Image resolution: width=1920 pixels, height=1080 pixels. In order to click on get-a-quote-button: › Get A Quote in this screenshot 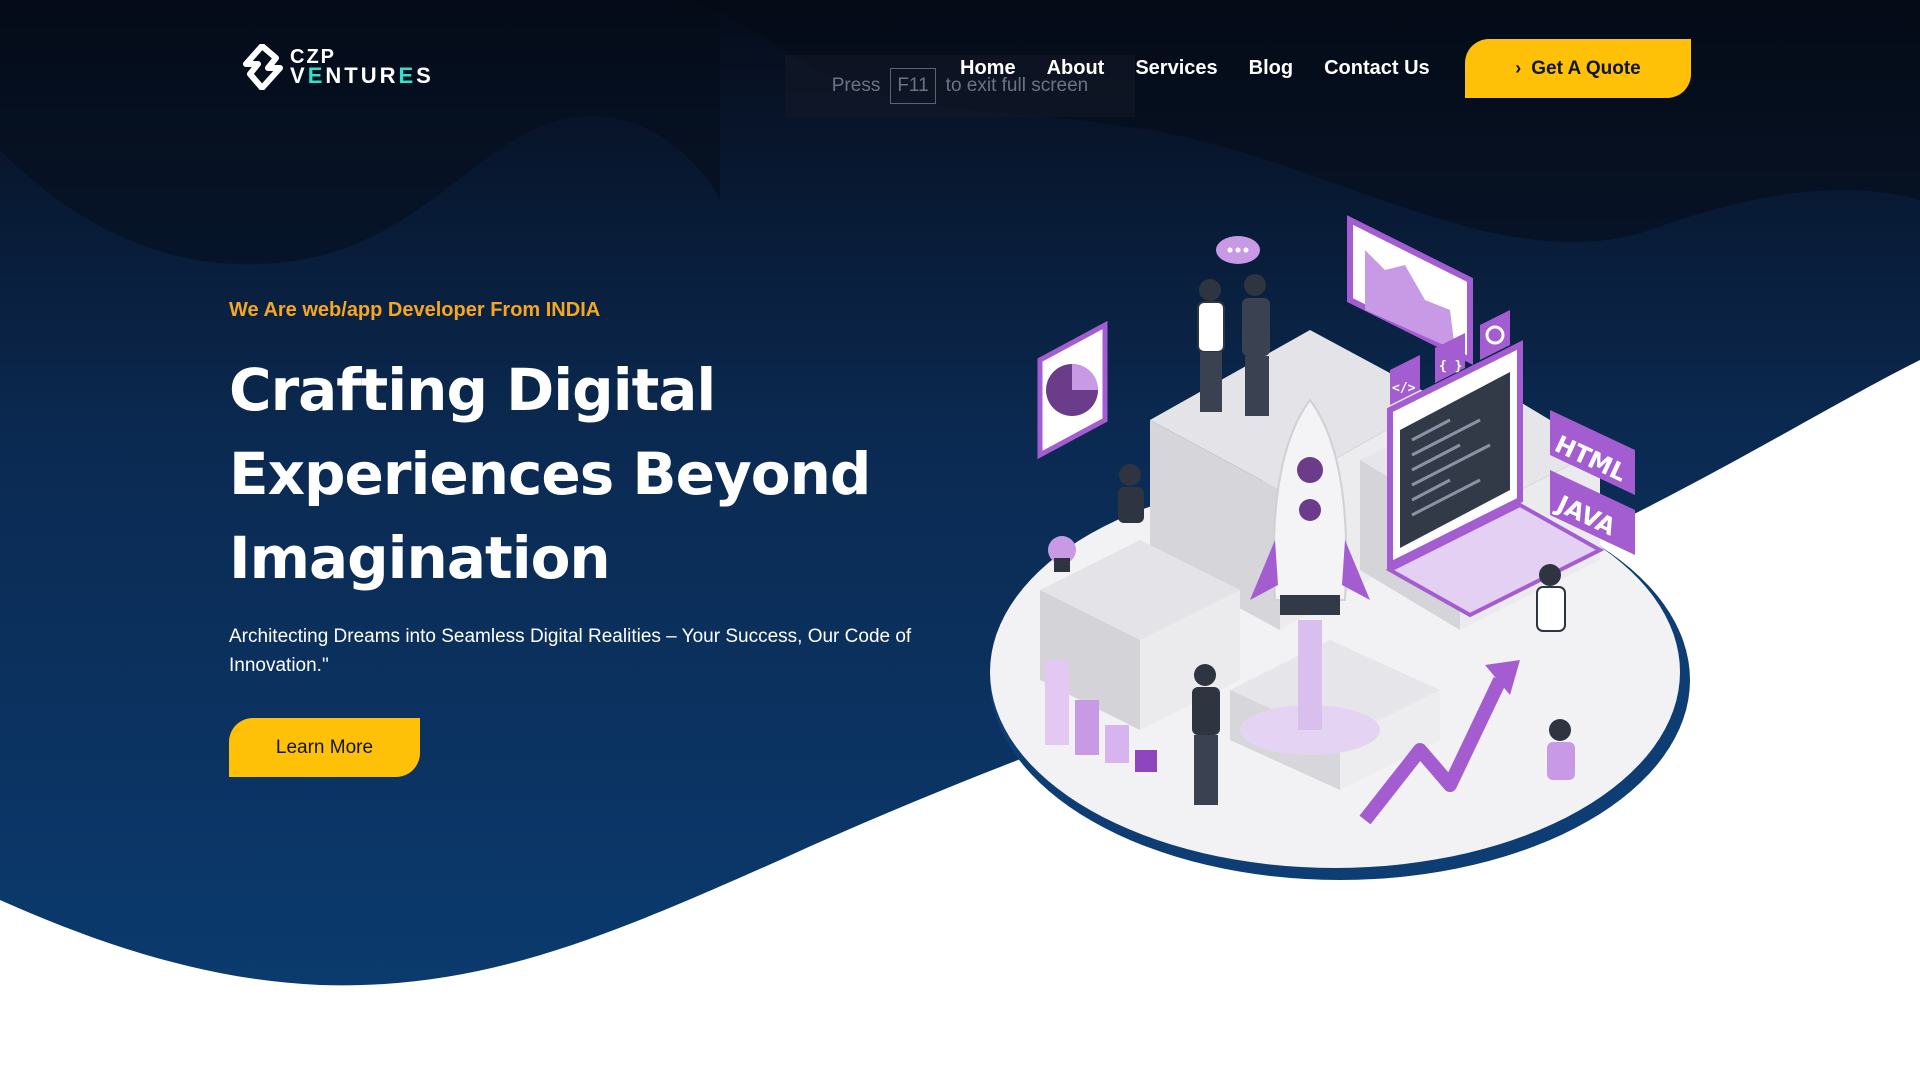, I will do `click(1578, 68)`.